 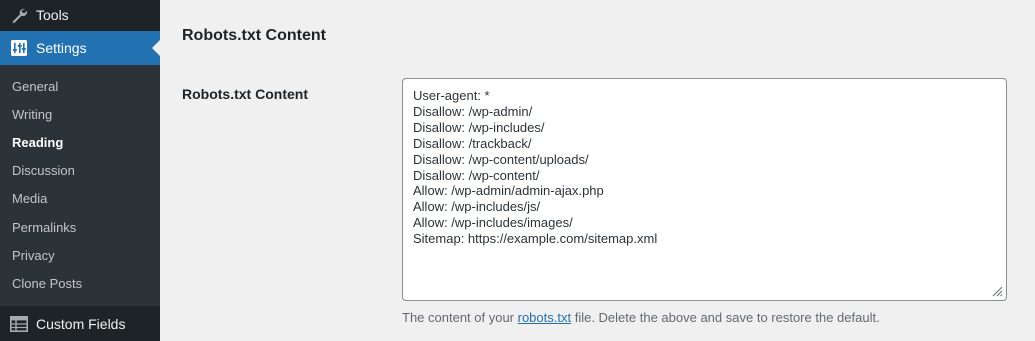 I want to click on sidebar-item-label: Custom Fields, so click(x=81, y=323).